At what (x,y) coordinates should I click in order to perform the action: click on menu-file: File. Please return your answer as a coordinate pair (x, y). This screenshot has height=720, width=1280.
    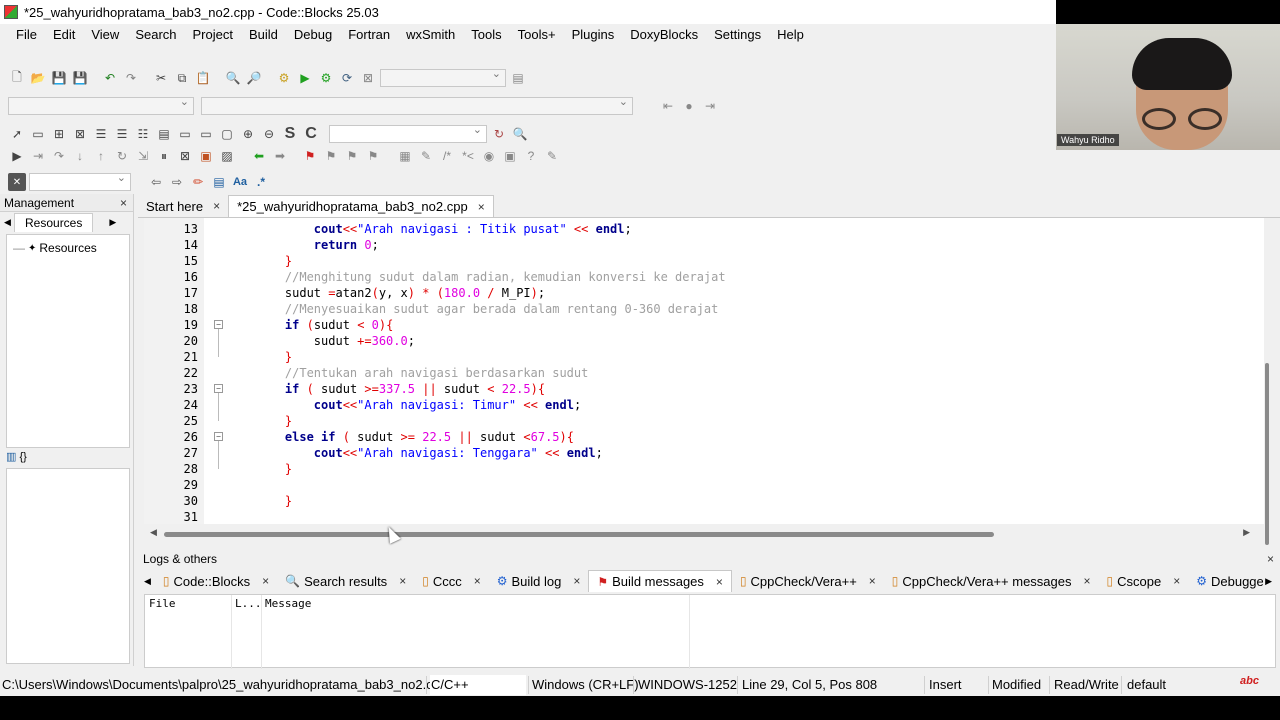
    Looking at the image, I should click on (26, 34).